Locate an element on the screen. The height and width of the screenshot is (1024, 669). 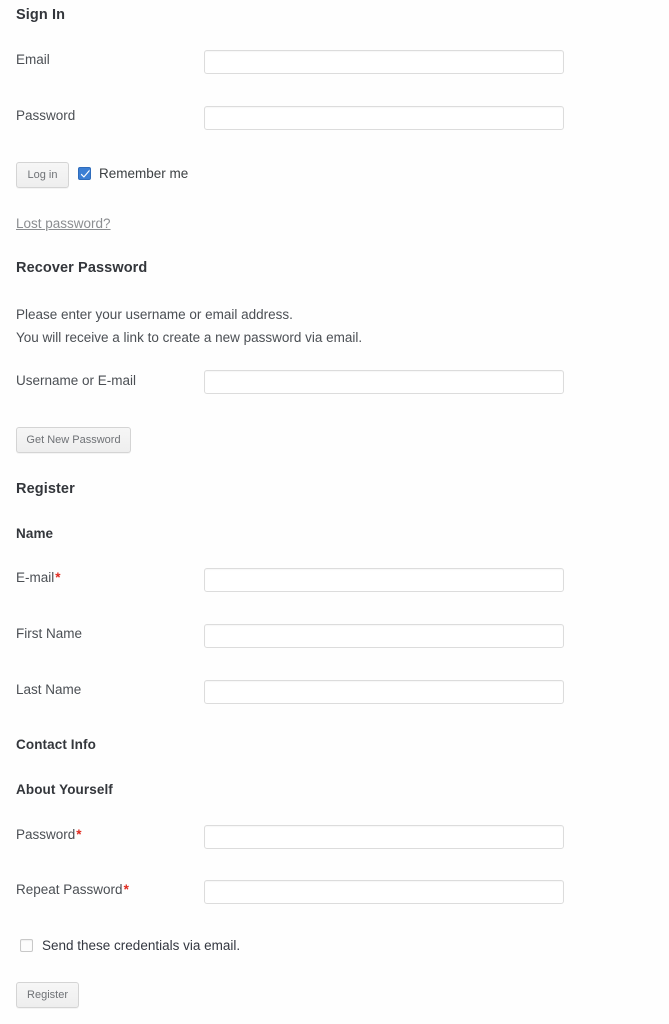
recover-password-heading: Recover Password is located at coordinates (82, 268).